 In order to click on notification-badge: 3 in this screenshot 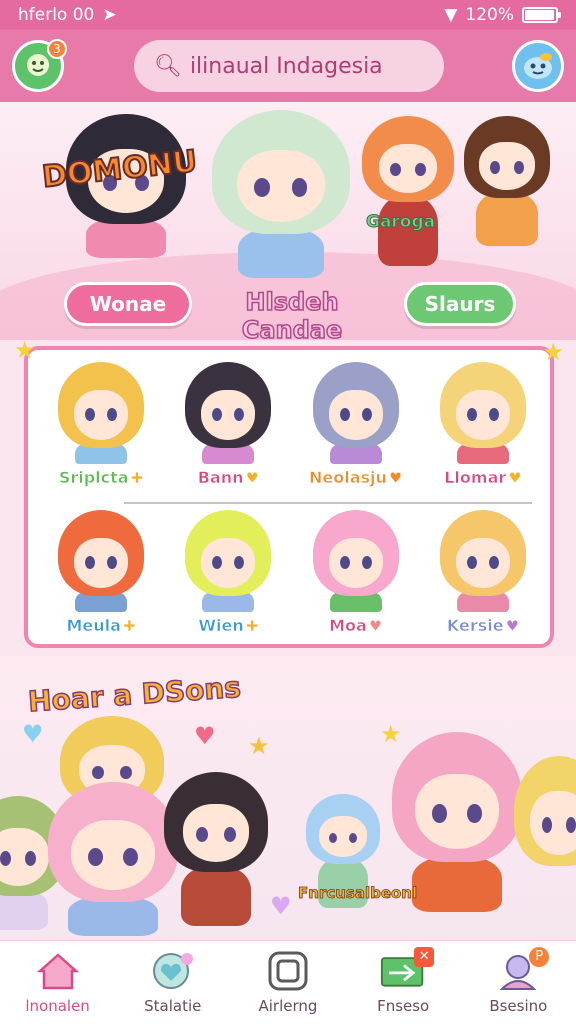, I will do `click(57, 49)`.